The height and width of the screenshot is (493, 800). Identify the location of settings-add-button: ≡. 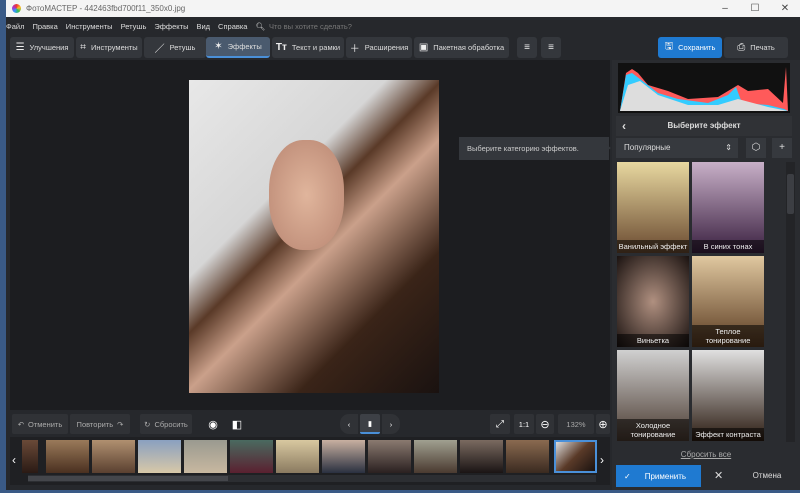
(527, 47).